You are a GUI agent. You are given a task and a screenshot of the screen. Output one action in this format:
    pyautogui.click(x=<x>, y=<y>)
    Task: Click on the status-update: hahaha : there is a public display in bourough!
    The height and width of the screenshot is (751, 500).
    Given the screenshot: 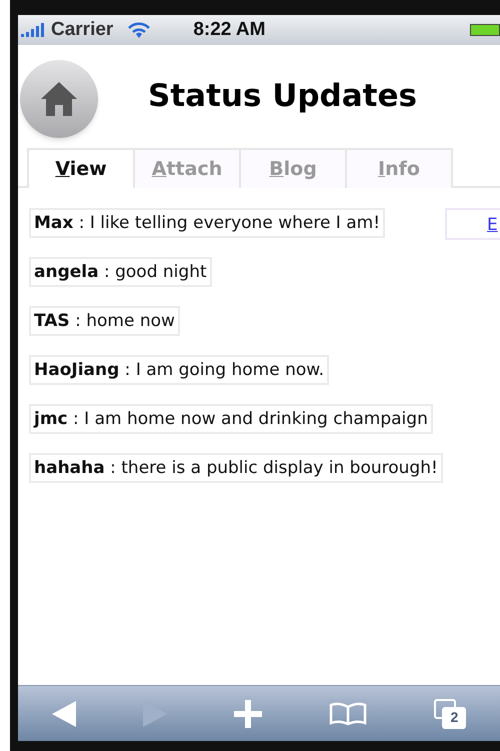 What is the action you would take?
    pyautogui.click(x=236, y=468)
    